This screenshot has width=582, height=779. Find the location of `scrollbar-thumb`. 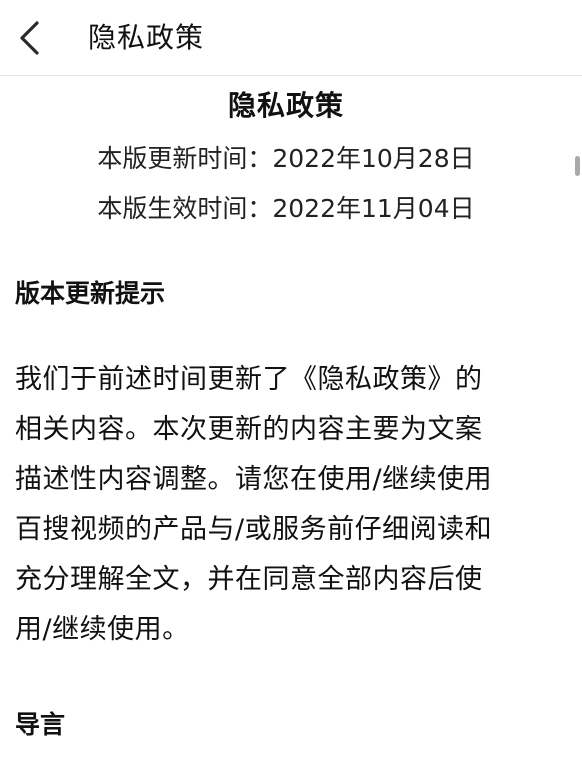

scrollbar-thumb is located at coordinates (577, 166).